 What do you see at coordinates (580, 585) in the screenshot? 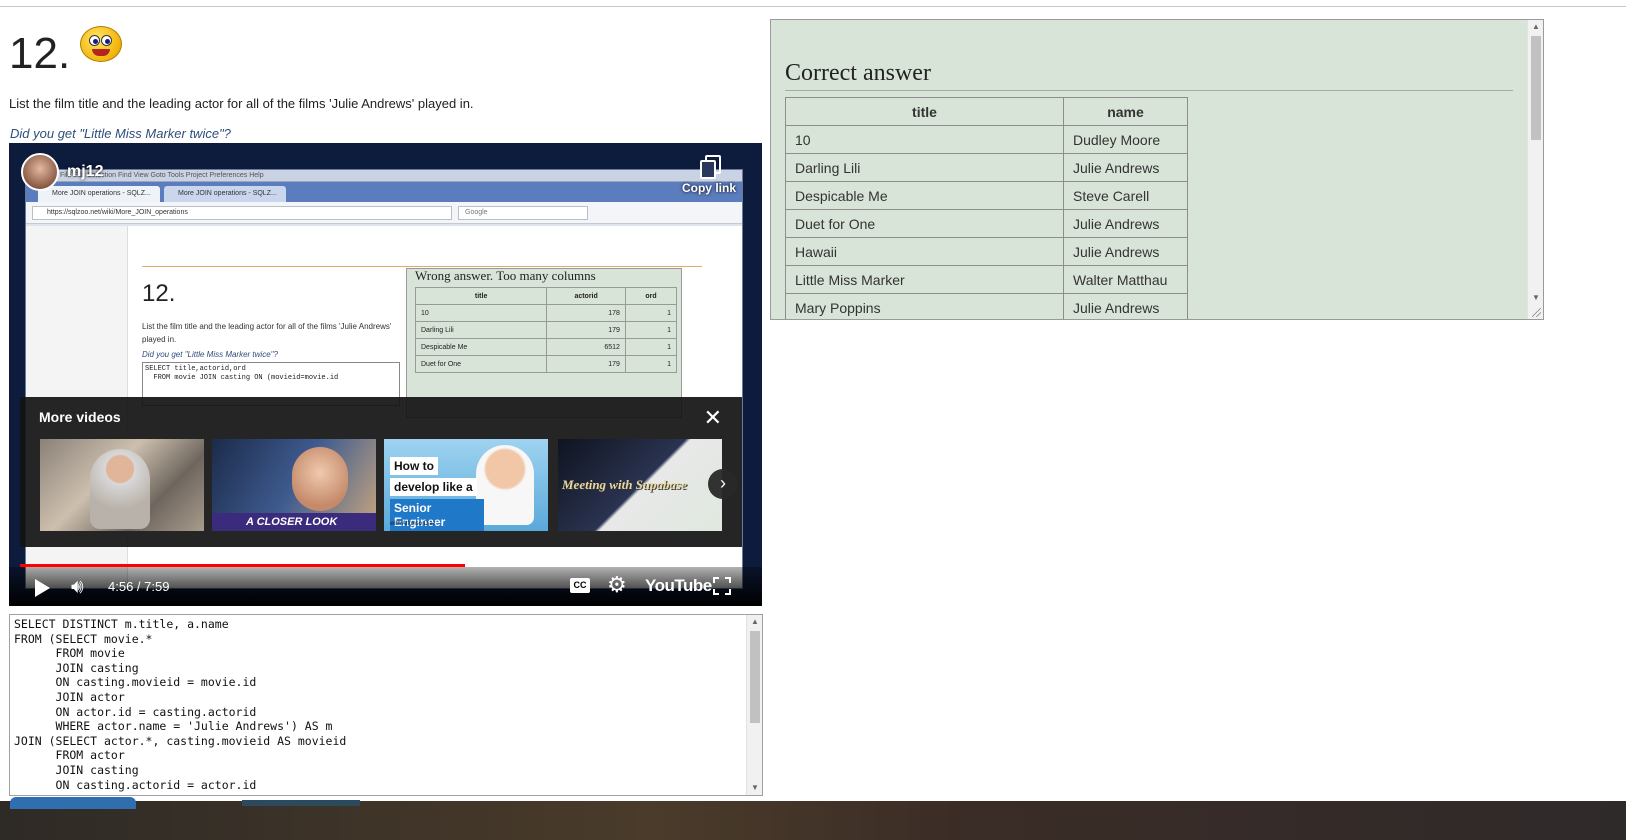
I see `captions-icon: CC` at bounding box center [580, 585].